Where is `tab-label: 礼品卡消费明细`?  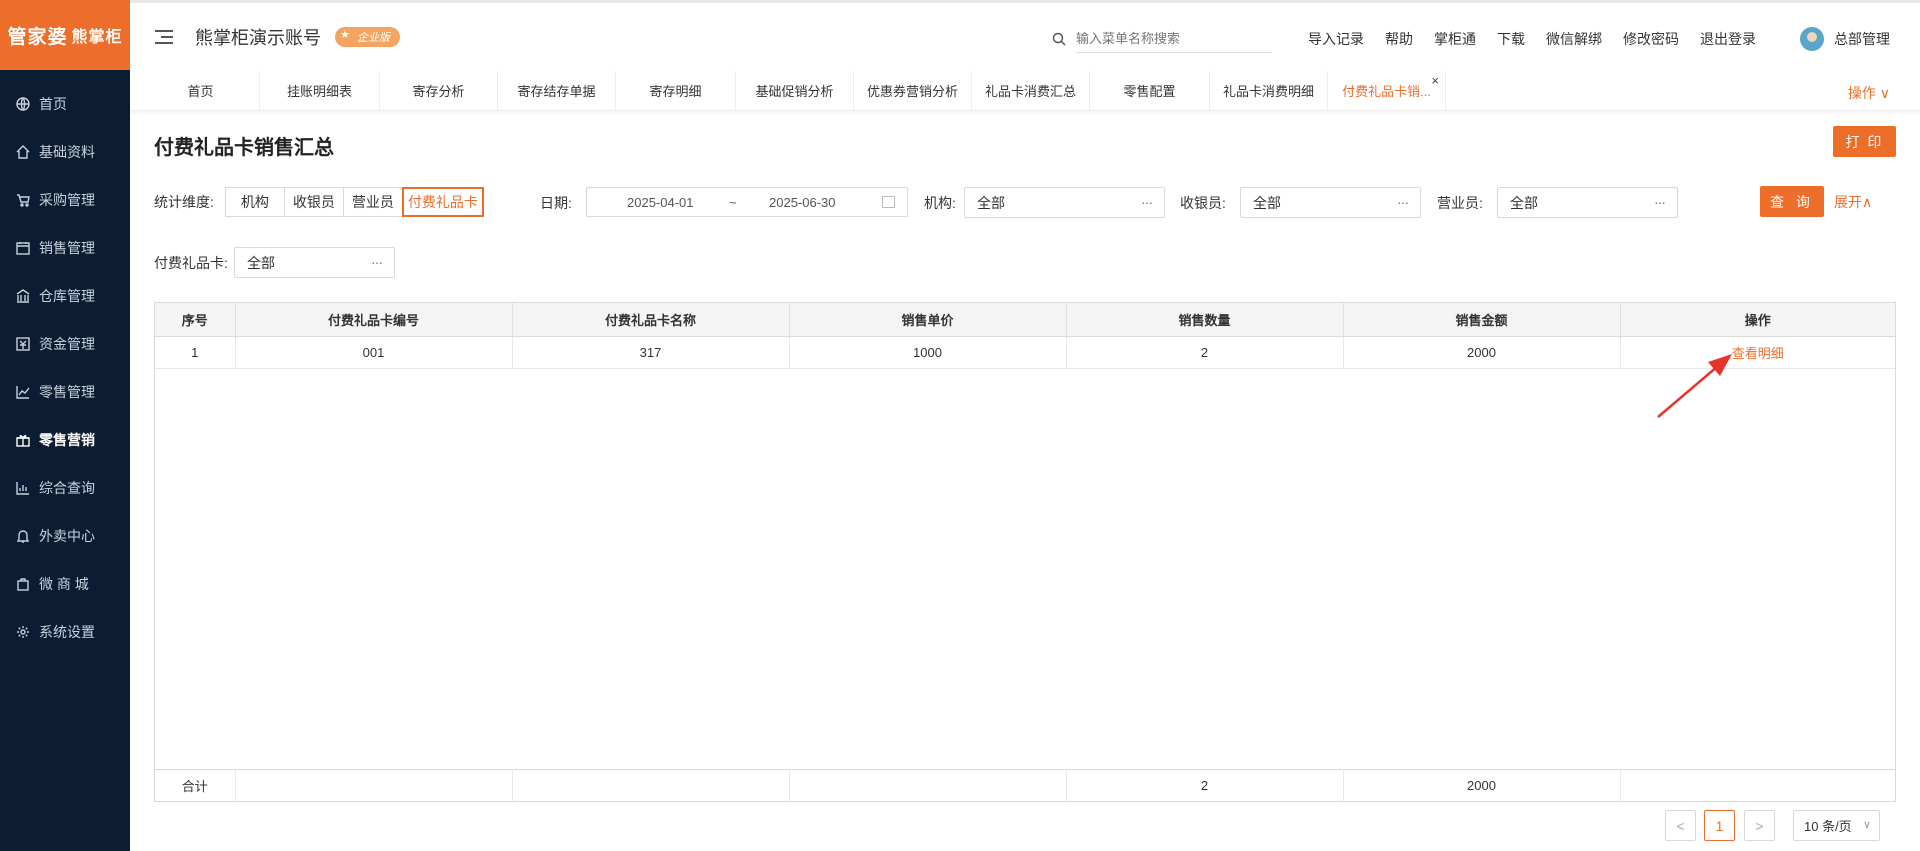 tab-label: 礼品卡消费明细 is located at coordinates (1268, 91).